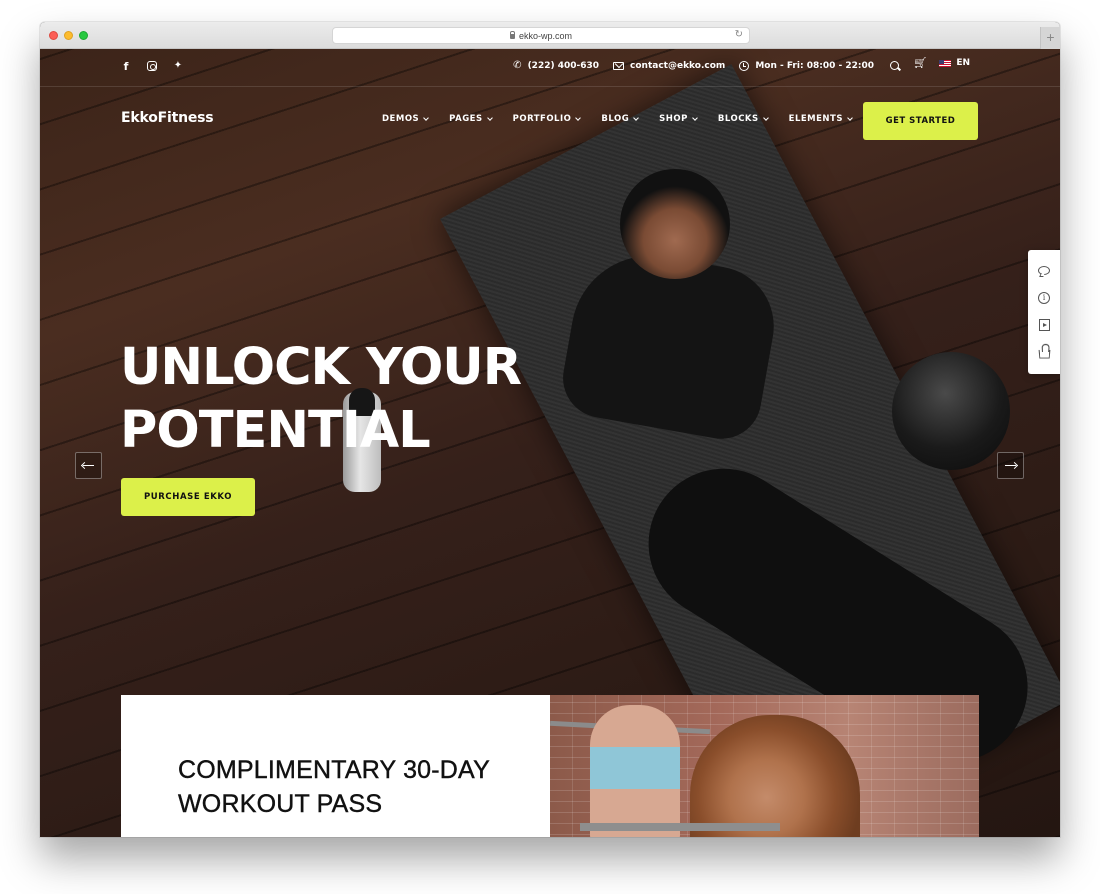  Describe the element at coordinates (334, 787) in the screenshot. I see `promo-title: COMPLIMENTARY 30-DAY WORKOUT PASS` at that location.